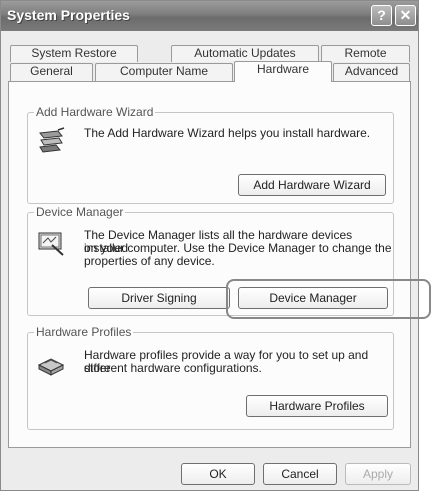 Image resolution: width=431 pixels, height=493 pixels. Describe the element at coordinates (317, 406) in the screenshot. I see `hardware-profiles-button: Hardware Profiles` at that location.